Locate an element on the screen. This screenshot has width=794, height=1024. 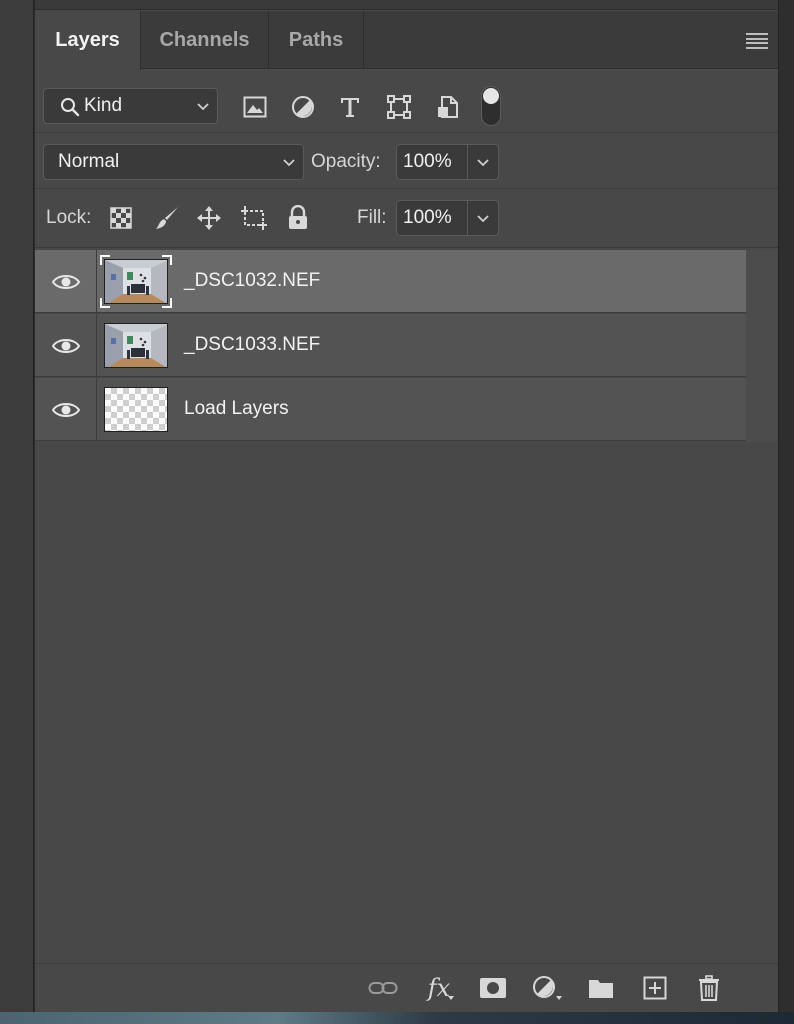
fill-field: 100% is located at coordinates (447, 218).